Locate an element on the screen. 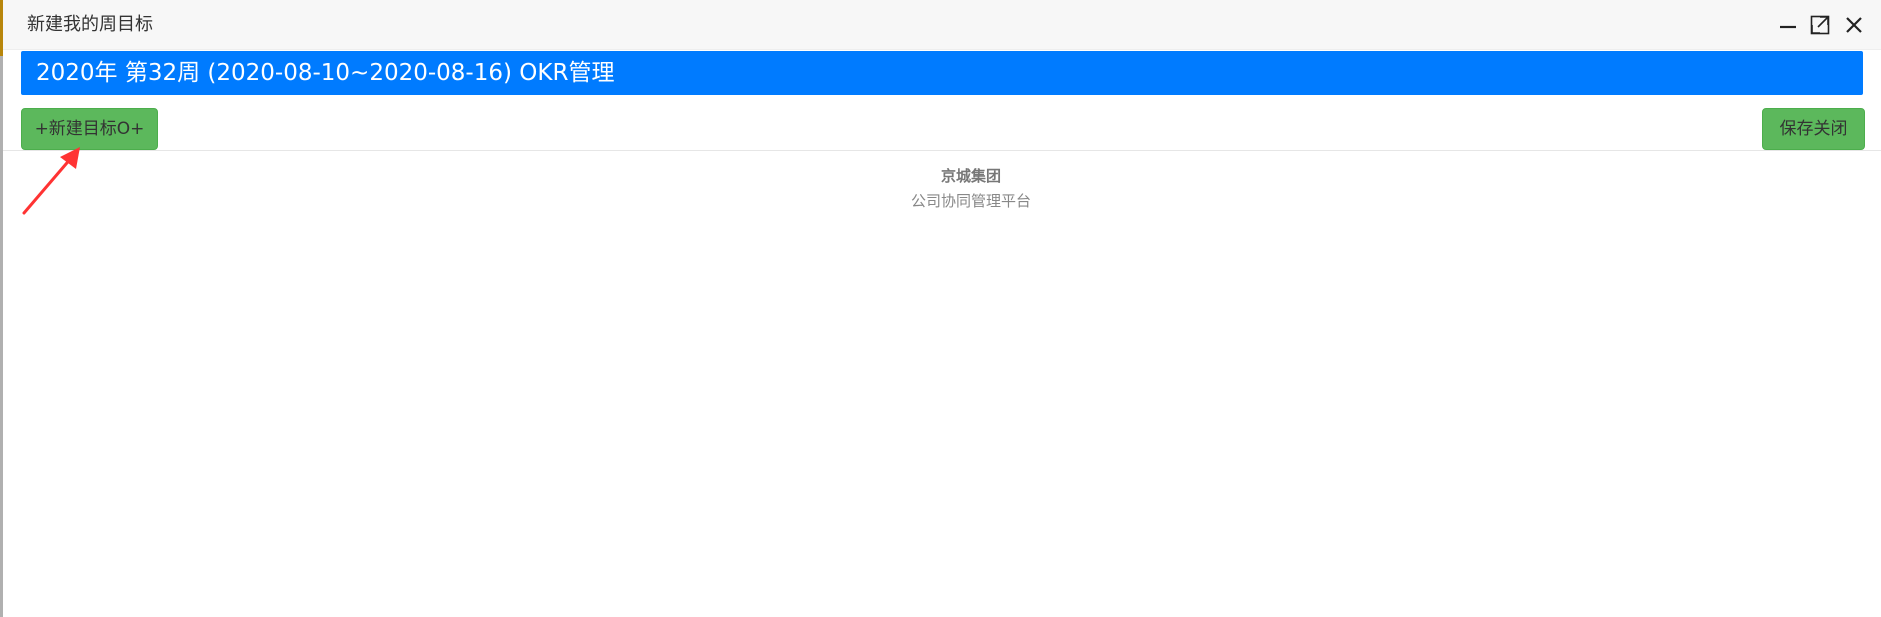 The height and width of the screenshot is (617, 1881). maximize-icon is located at coordinates (1820, 25).